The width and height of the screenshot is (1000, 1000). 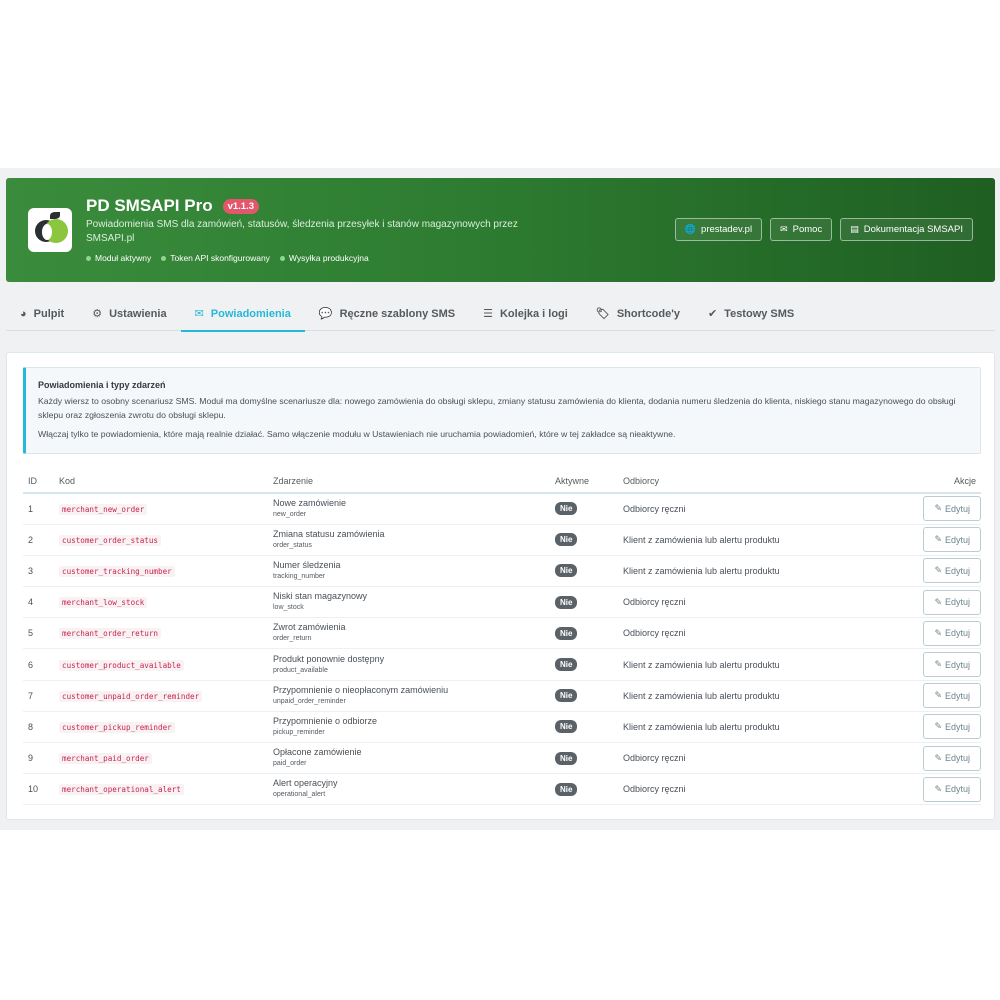 I want to click on tab-pulpit: ◕ Pulpit, so click(x=42, y=313).